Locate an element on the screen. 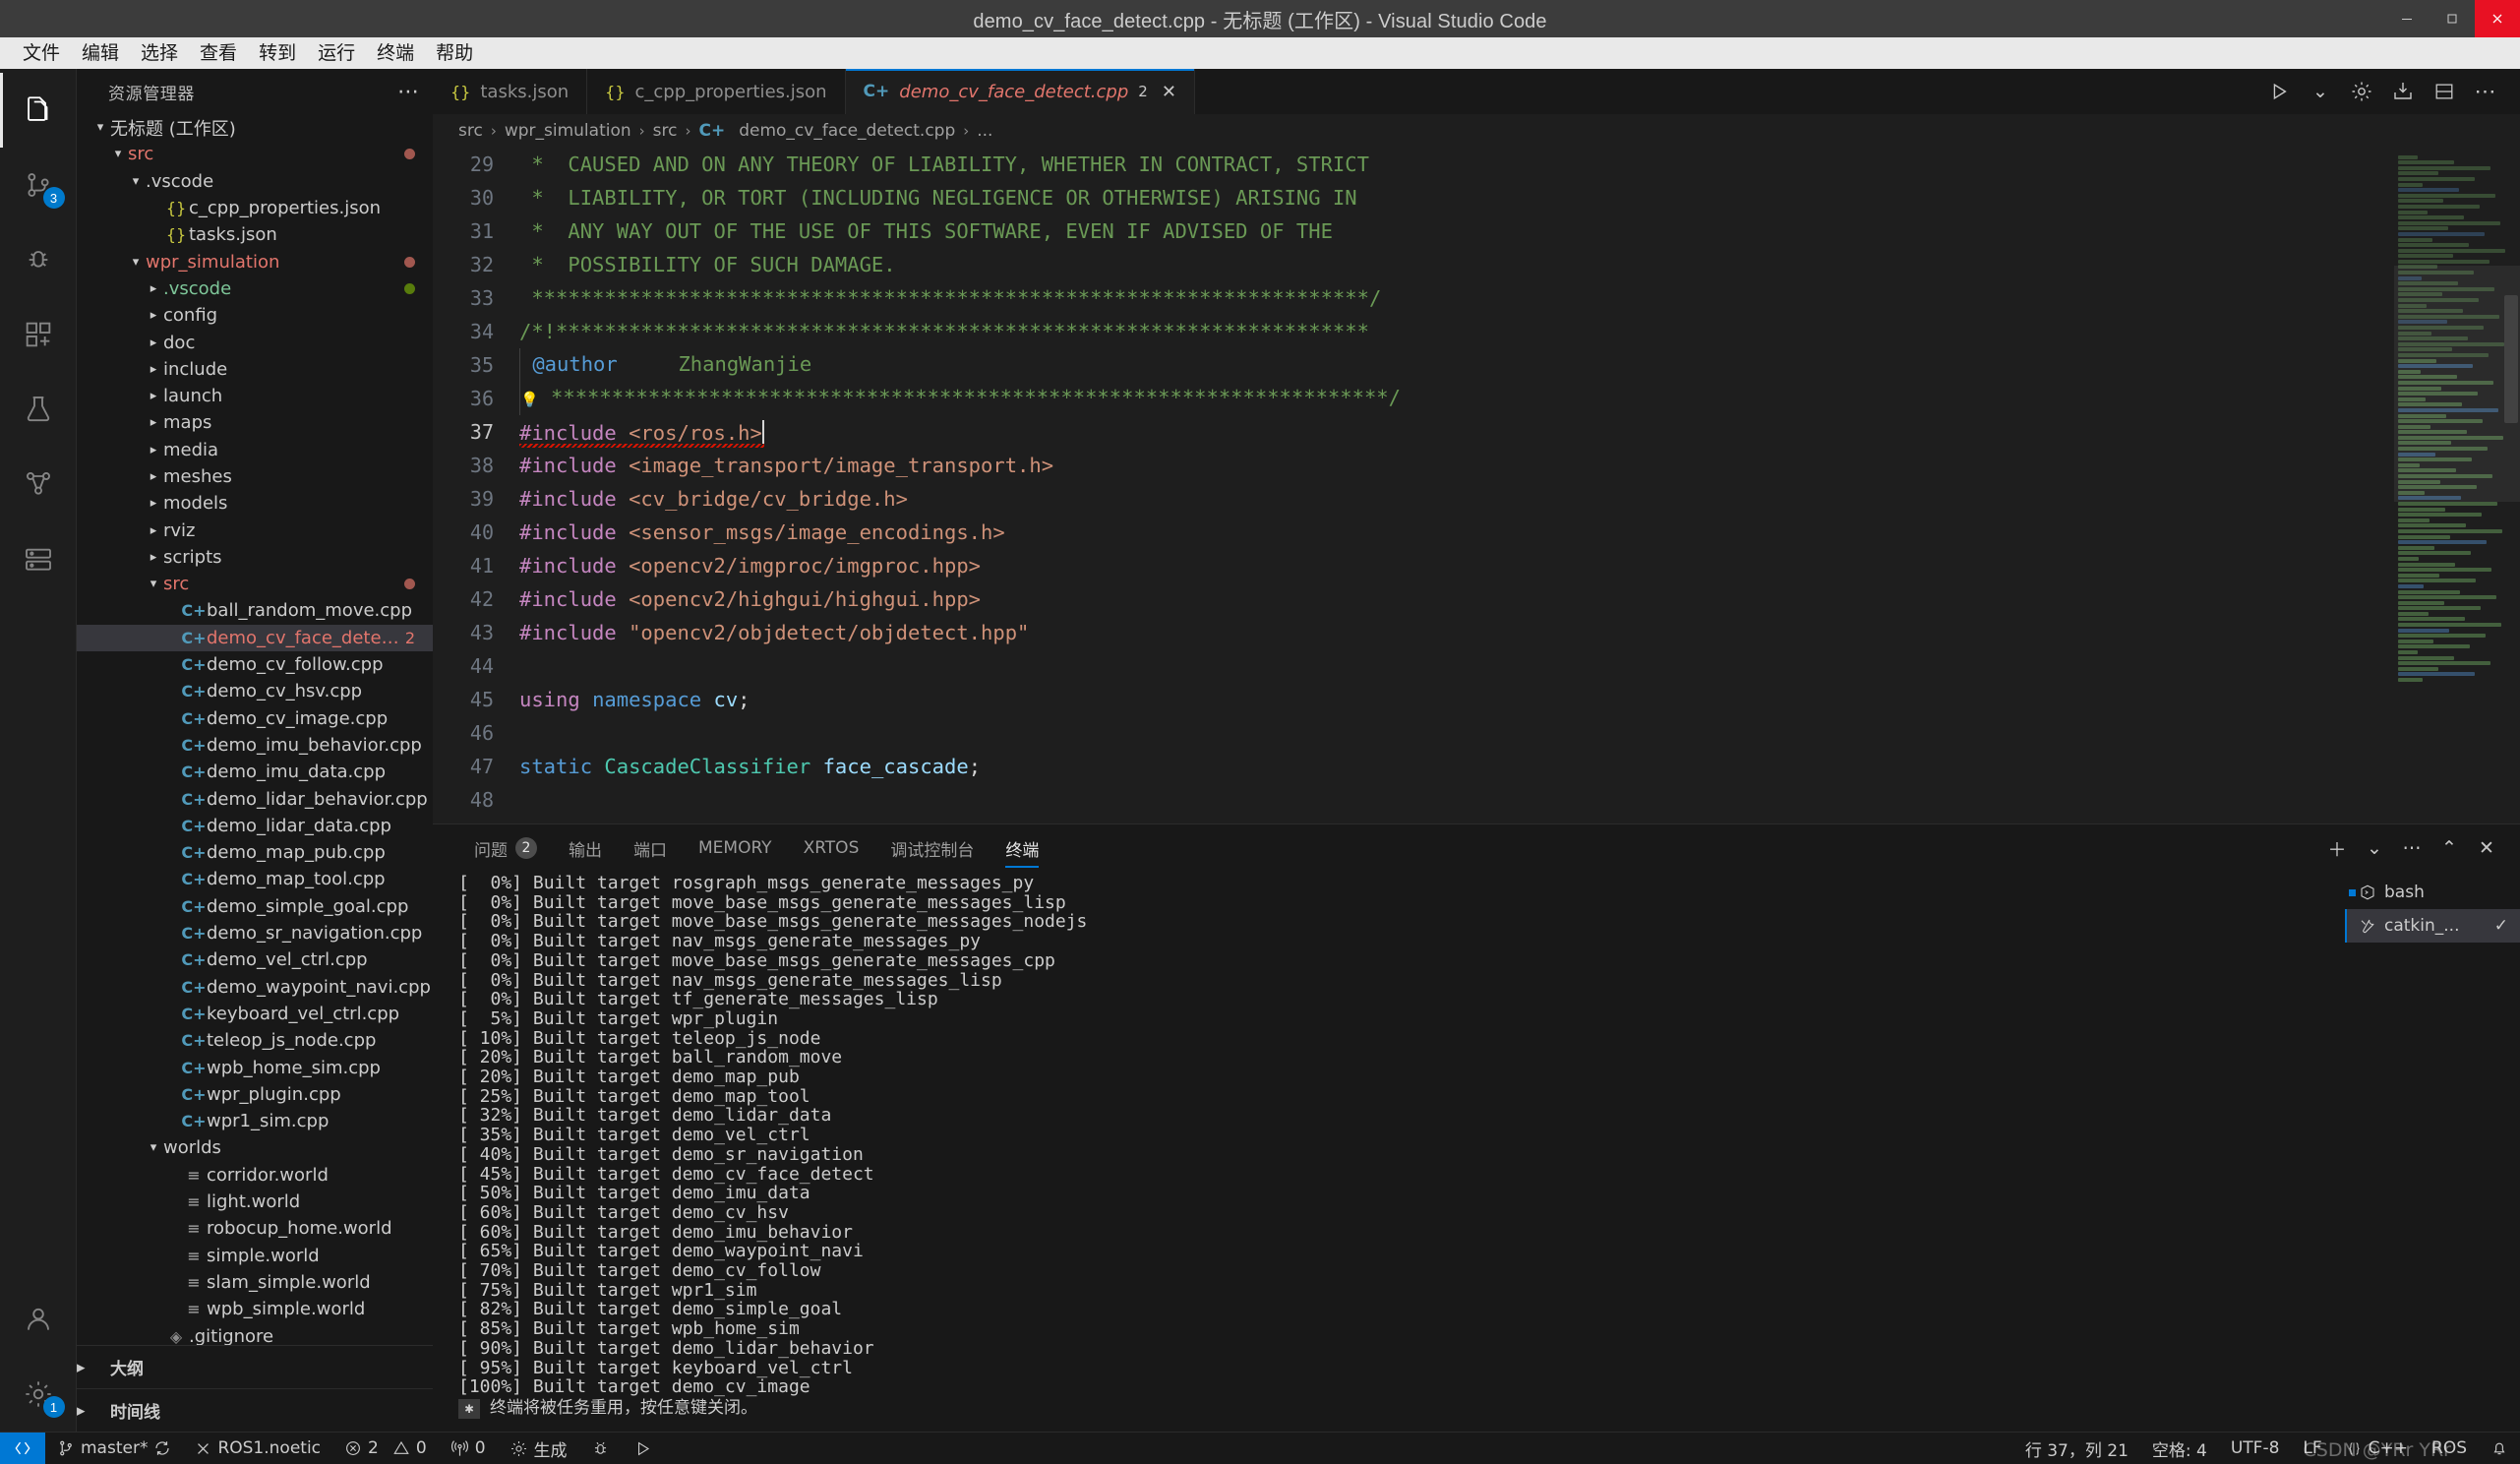 This screenshot has height=1464, width=2520. tree-folder-row: ▸ media is located at coordinates (255, 450).